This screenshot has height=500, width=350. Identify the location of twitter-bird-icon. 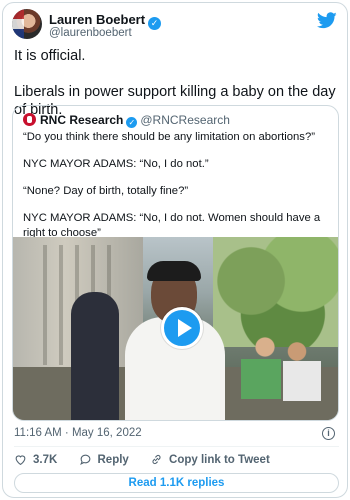
(327, 20).